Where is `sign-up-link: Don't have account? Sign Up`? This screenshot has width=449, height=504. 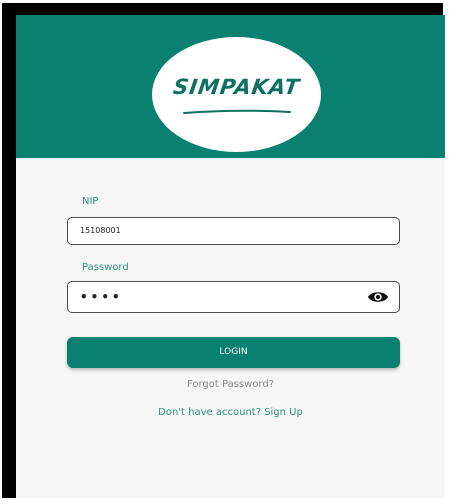 sign-up-link: Don't have account? Sign Up is located at coordinates (230, 412).